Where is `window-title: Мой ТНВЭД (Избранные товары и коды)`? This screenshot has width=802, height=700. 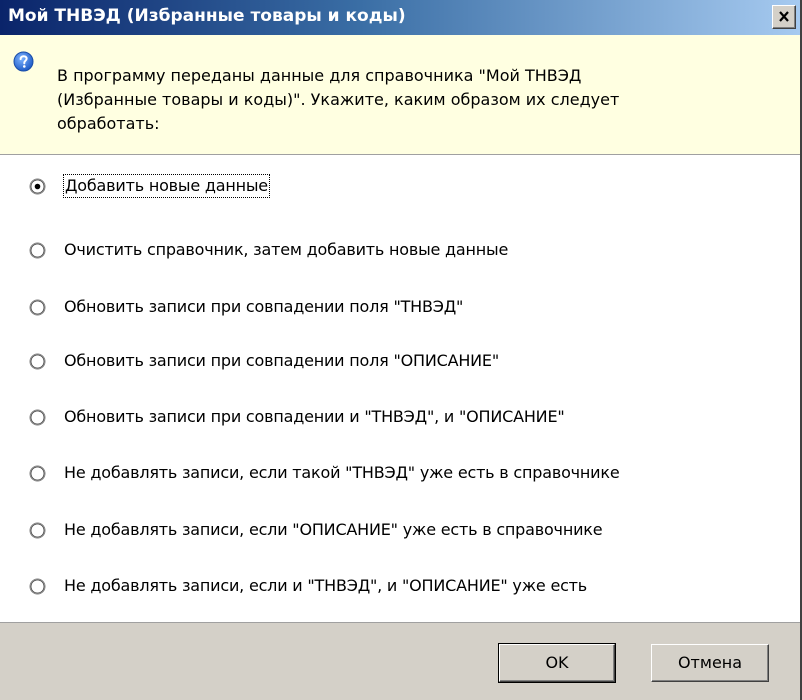
window-title: Мой ТНВЭД (Избранные товары и коды) is located at coordinates (207, 16).